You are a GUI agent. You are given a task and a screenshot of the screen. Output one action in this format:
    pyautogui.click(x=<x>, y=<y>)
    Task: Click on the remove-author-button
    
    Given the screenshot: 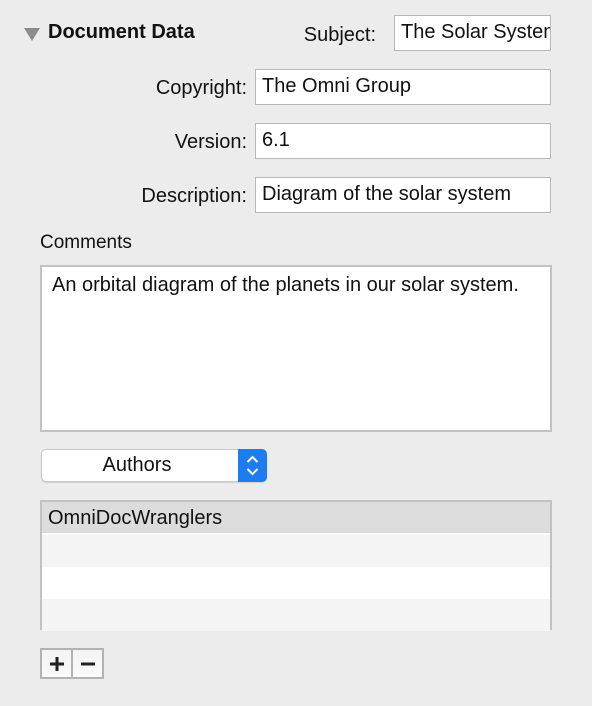 What is the action you would take?
    pyautogui.click(x=86, y=663)
    